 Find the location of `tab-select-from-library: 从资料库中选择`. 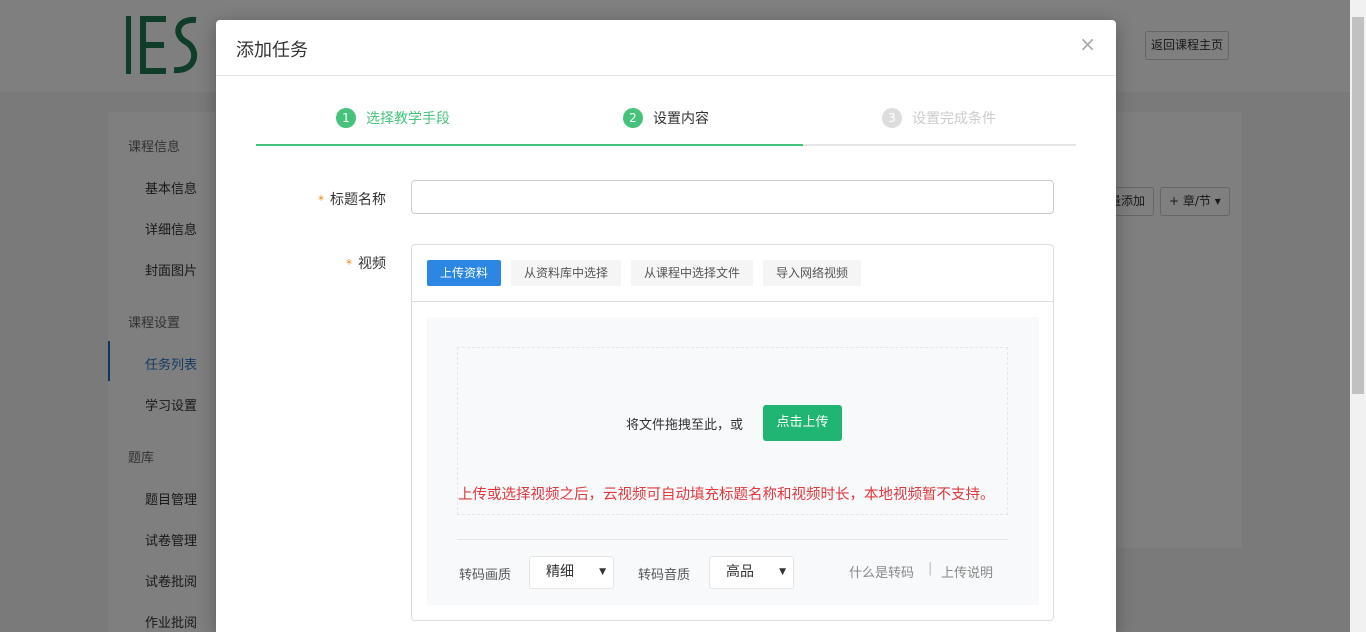

tab-select-from-library: 从资料库中选择 is located at coordinates (566, 273).